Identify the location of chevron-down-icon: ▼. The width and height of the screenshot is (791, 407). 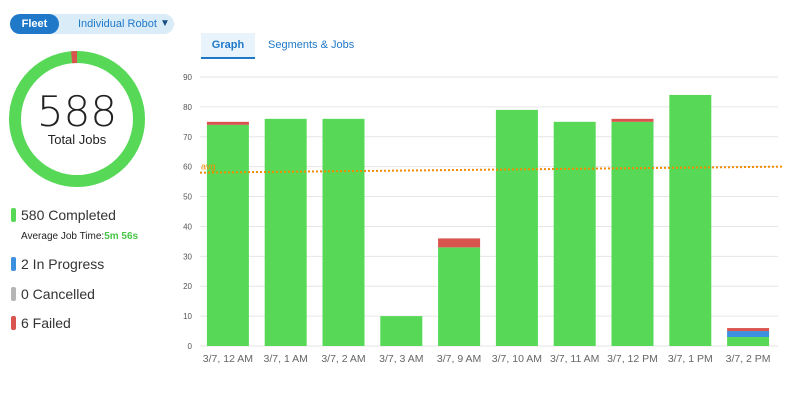
(165, 24).